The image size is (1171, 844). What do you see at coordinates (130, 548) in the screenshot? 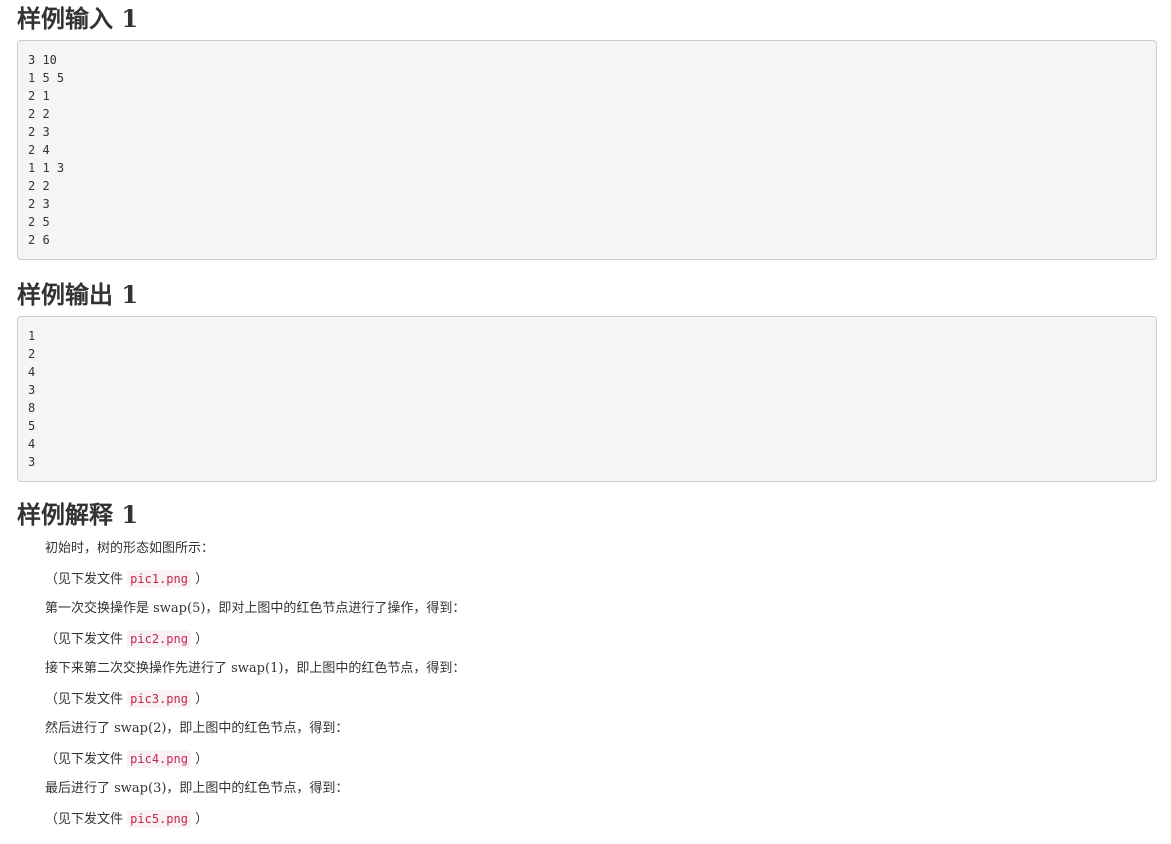
I see `explanation-text: 初始时，树的形态如图所示：` at bounding box center [130, 548].